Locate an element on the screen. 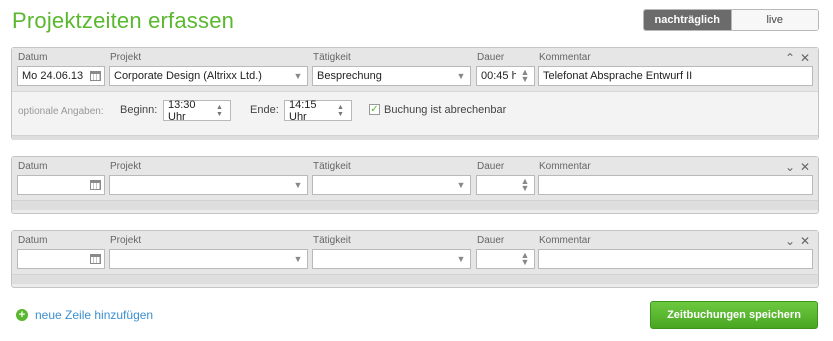 The height and width of the screenshot is (341, 833). mode-live-button: live is located at coordinates (774, 20).